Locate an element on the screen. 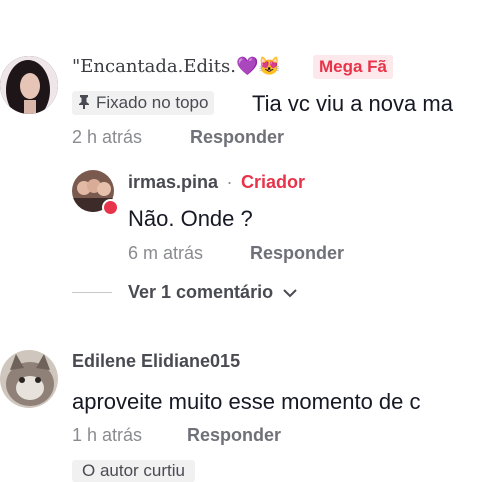 This screenshot has width=480, height=482. comment-text: aproveite muito esse momento de c is located at coordinates (246, 401).